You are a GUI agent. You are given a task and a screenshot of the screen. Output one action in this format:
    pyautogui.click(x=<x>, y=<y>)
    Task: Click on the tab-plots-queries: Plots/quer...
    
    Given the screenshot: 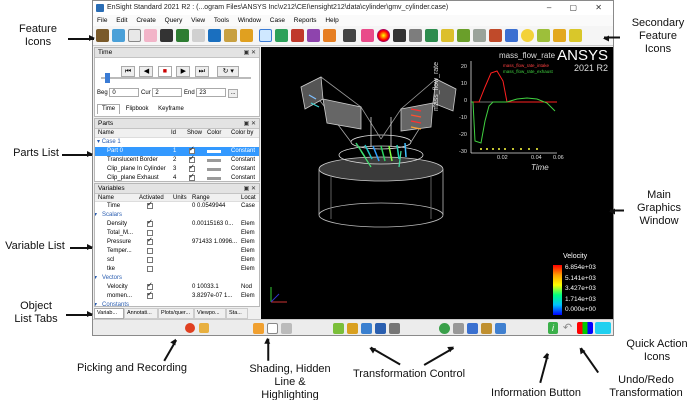 What is the action you would take?
    pyautogui.click(x=176, y=313)
    